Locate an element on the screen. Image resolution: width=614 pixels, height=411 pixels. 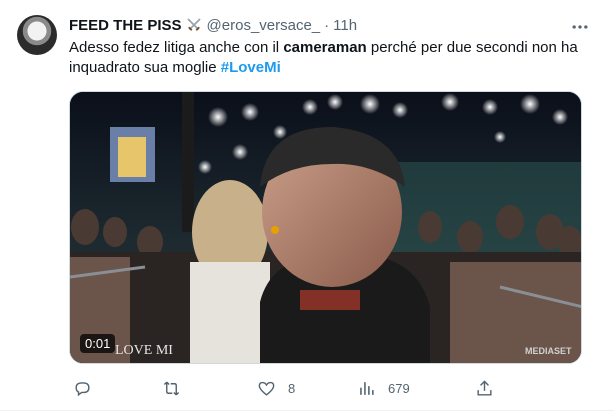
tweet-header: FEED THE PISS @eros_versace_ · 11h is located at coordinates (213, 25).